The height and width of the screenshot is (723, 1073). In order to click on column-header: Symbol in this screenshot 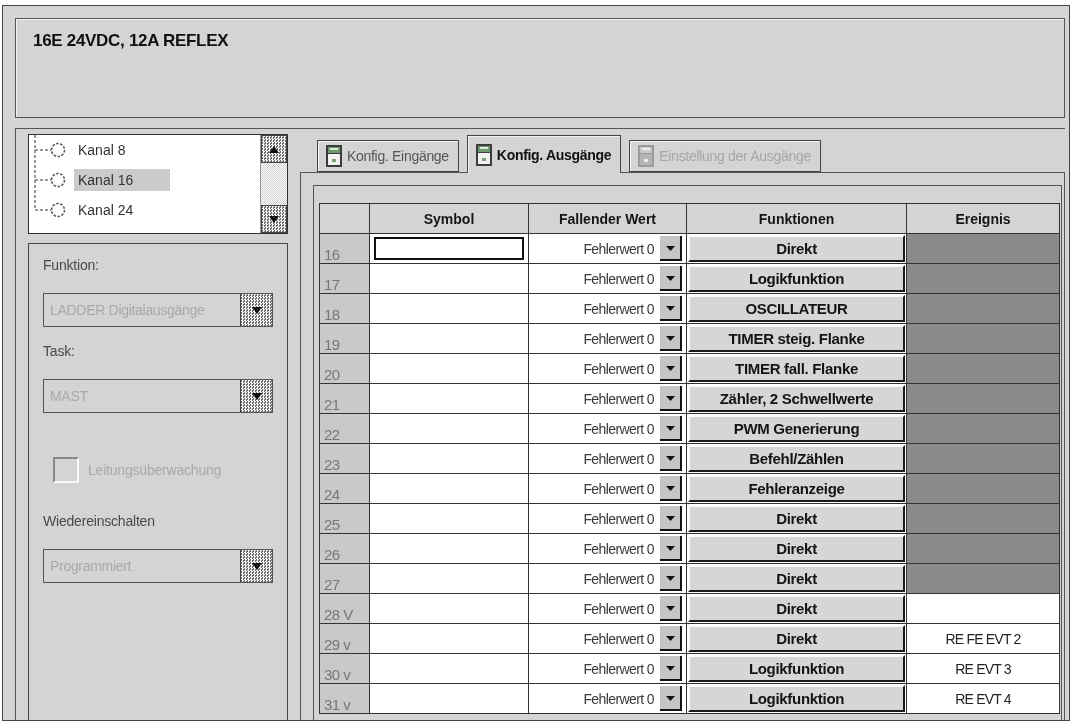, I will do `click(449, 218)`.